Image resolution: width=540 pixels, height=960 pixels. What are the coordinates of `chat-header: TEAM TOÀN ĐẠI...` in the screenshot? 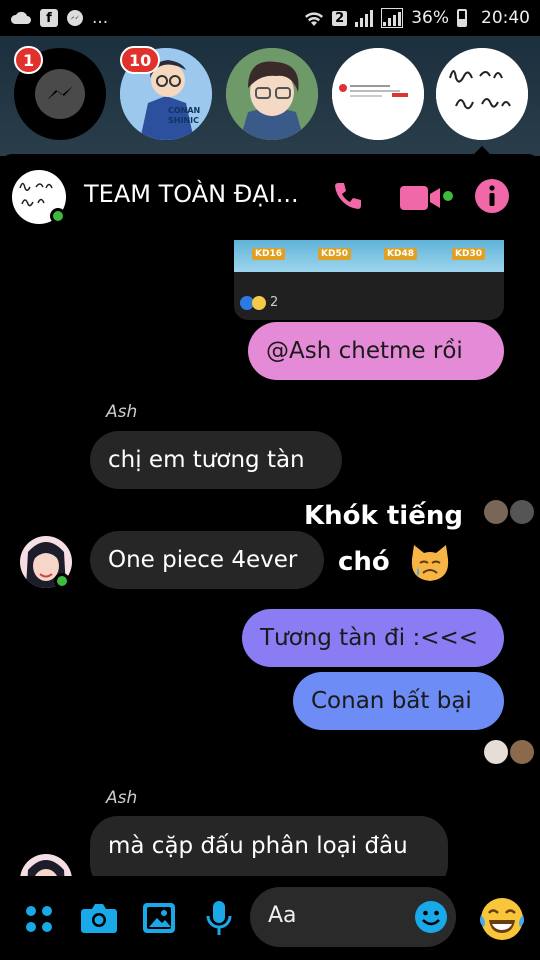 It's located at (270, 197).